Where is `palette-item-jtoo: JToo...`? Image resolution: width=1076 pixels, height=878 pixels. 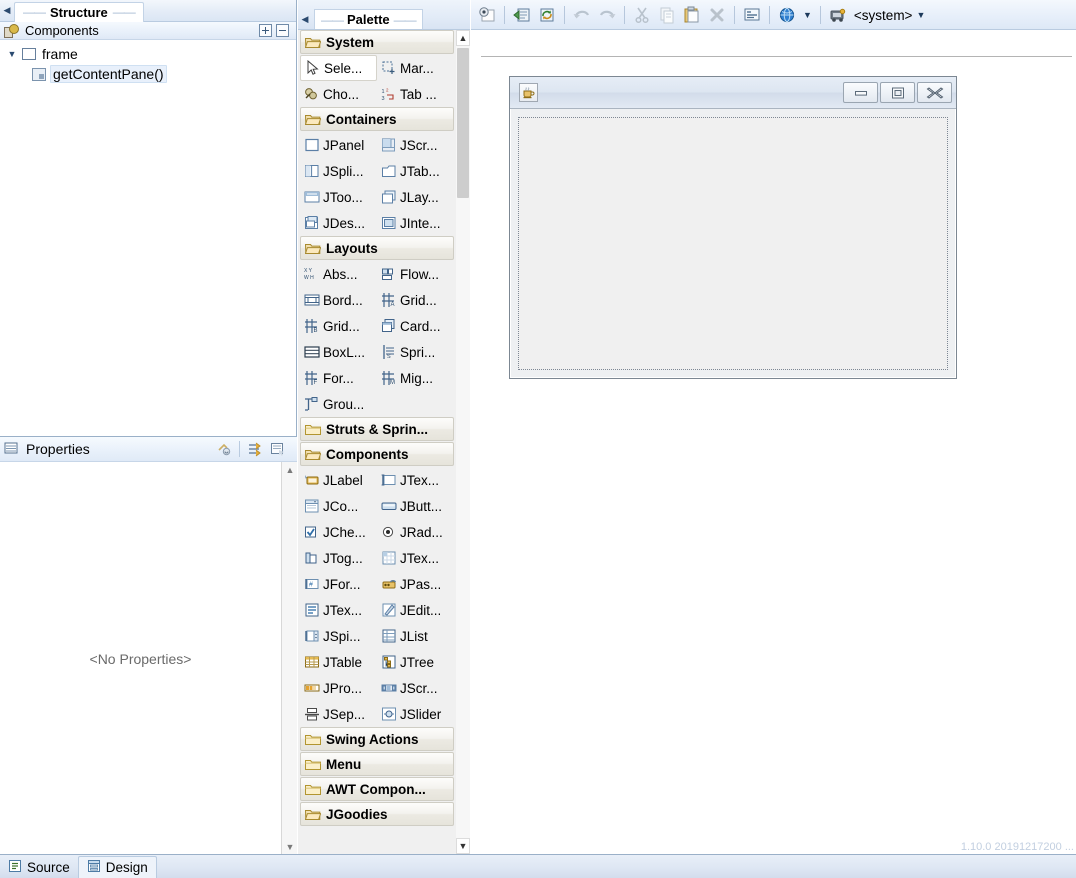
palette-item-jtoo: JToo... is located at coordinates (338, 197).